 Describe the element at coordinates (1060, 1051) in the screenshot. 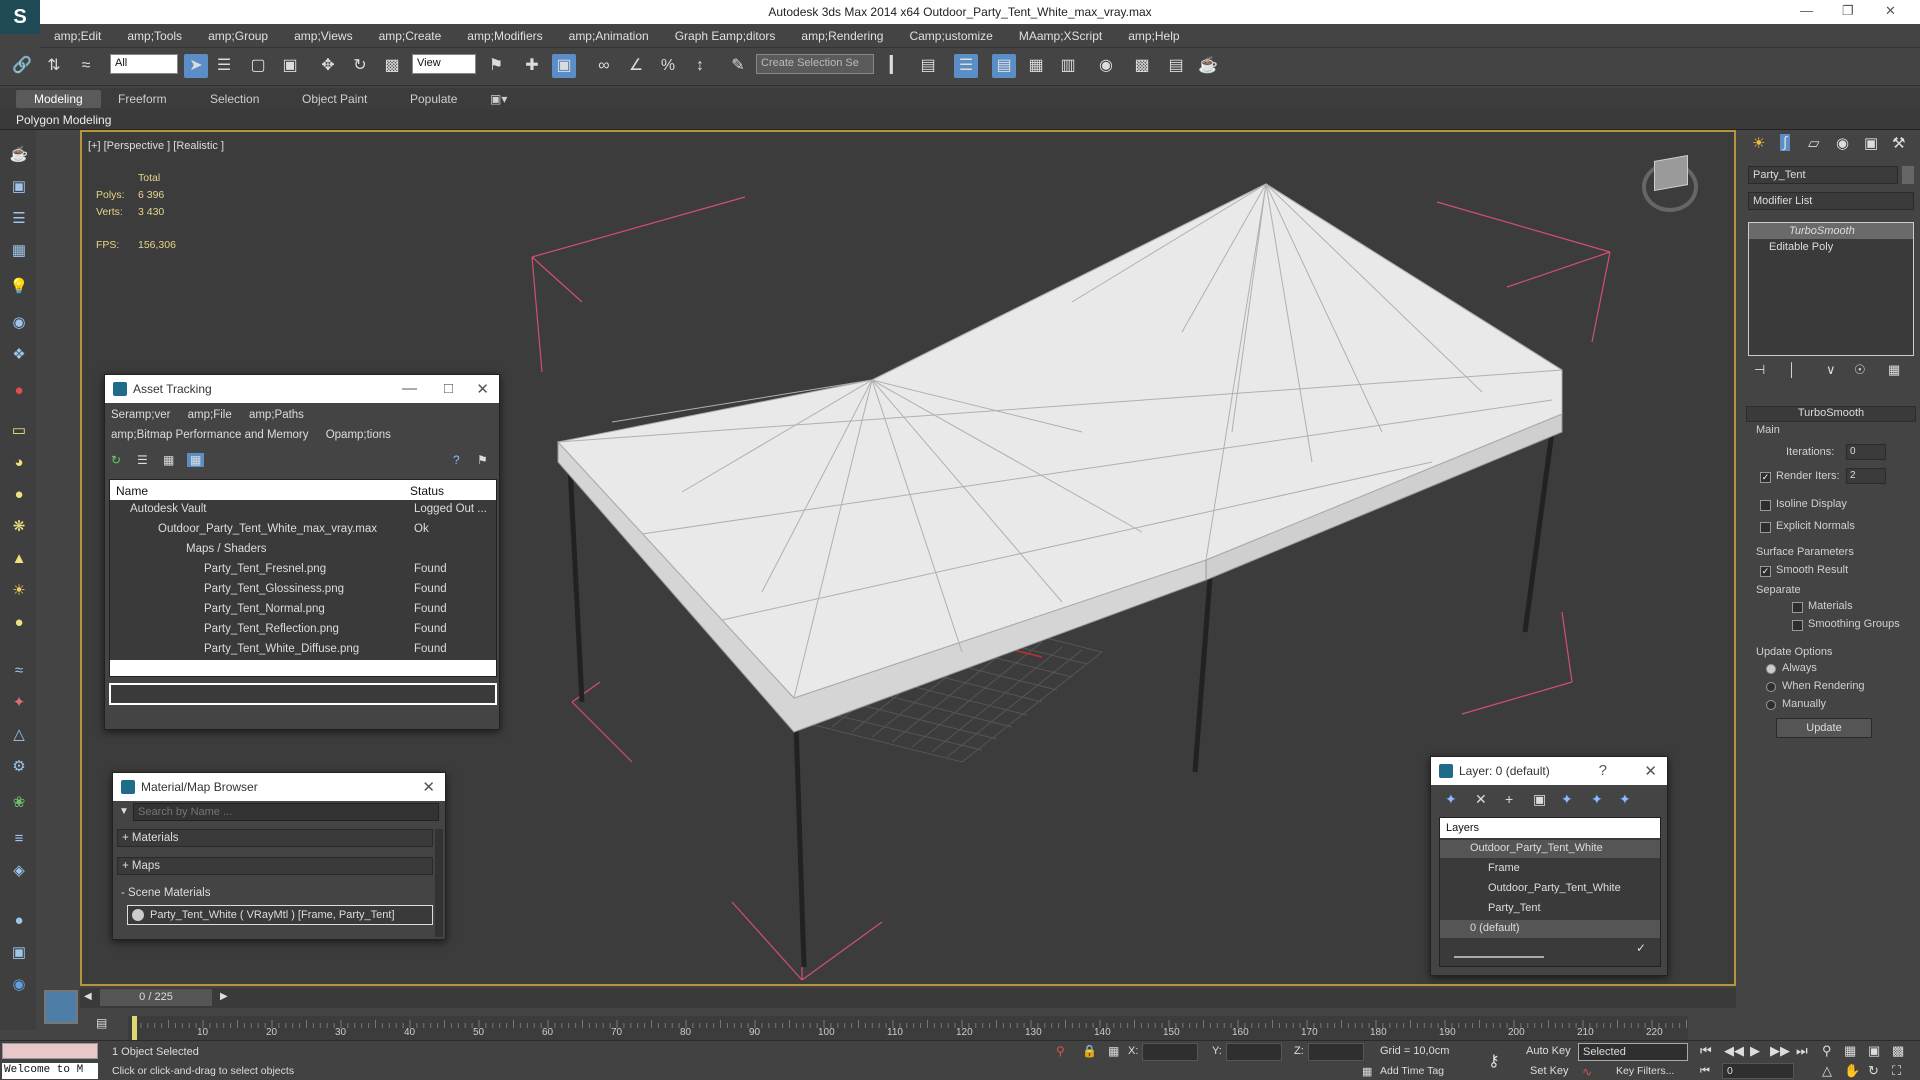

I see `isolate-icon: ⚲` at that location.